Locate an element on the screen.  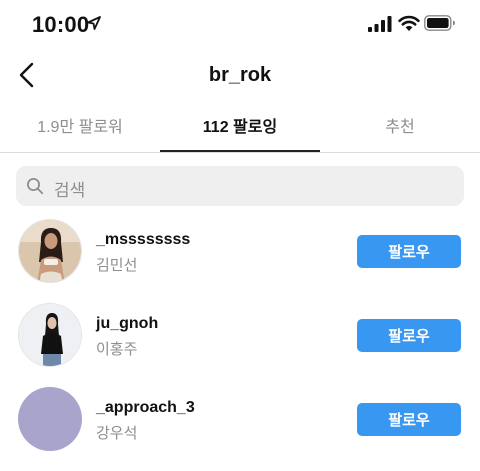
search-input: 검색 is located at coordinates (240, 186).